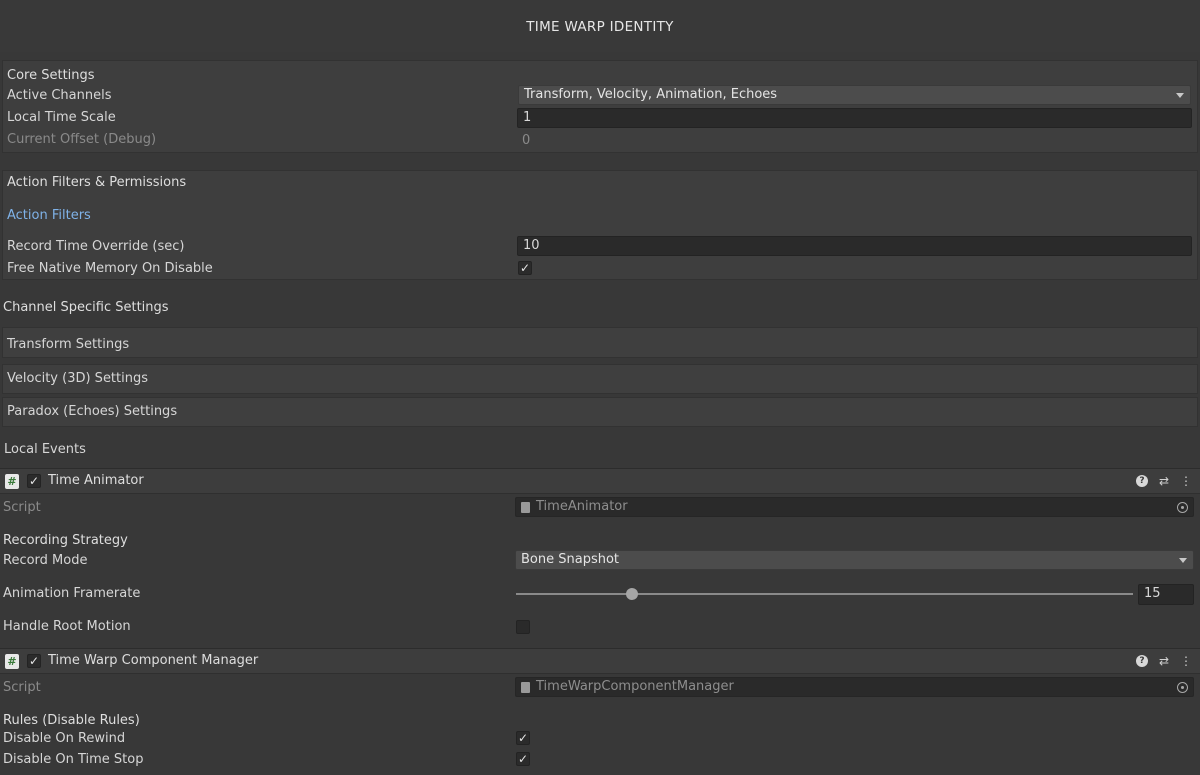 This screenshot has height=775, width=1200. Describe the element at coordinates (73, 759) in the screenshot. I see `disable-on-time-stop-label: Disable On Time Stop` at that location.